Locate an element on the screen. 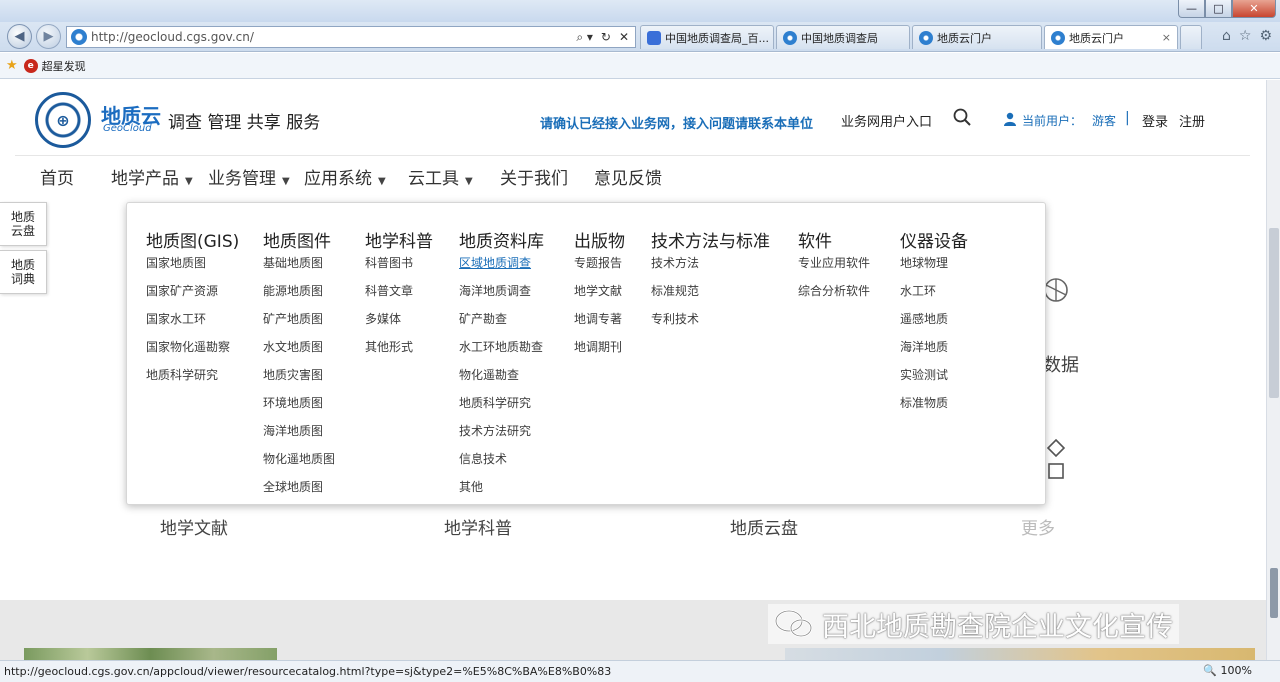  menu-column-title: 地质资料库 is located at coordinates (501, 239).